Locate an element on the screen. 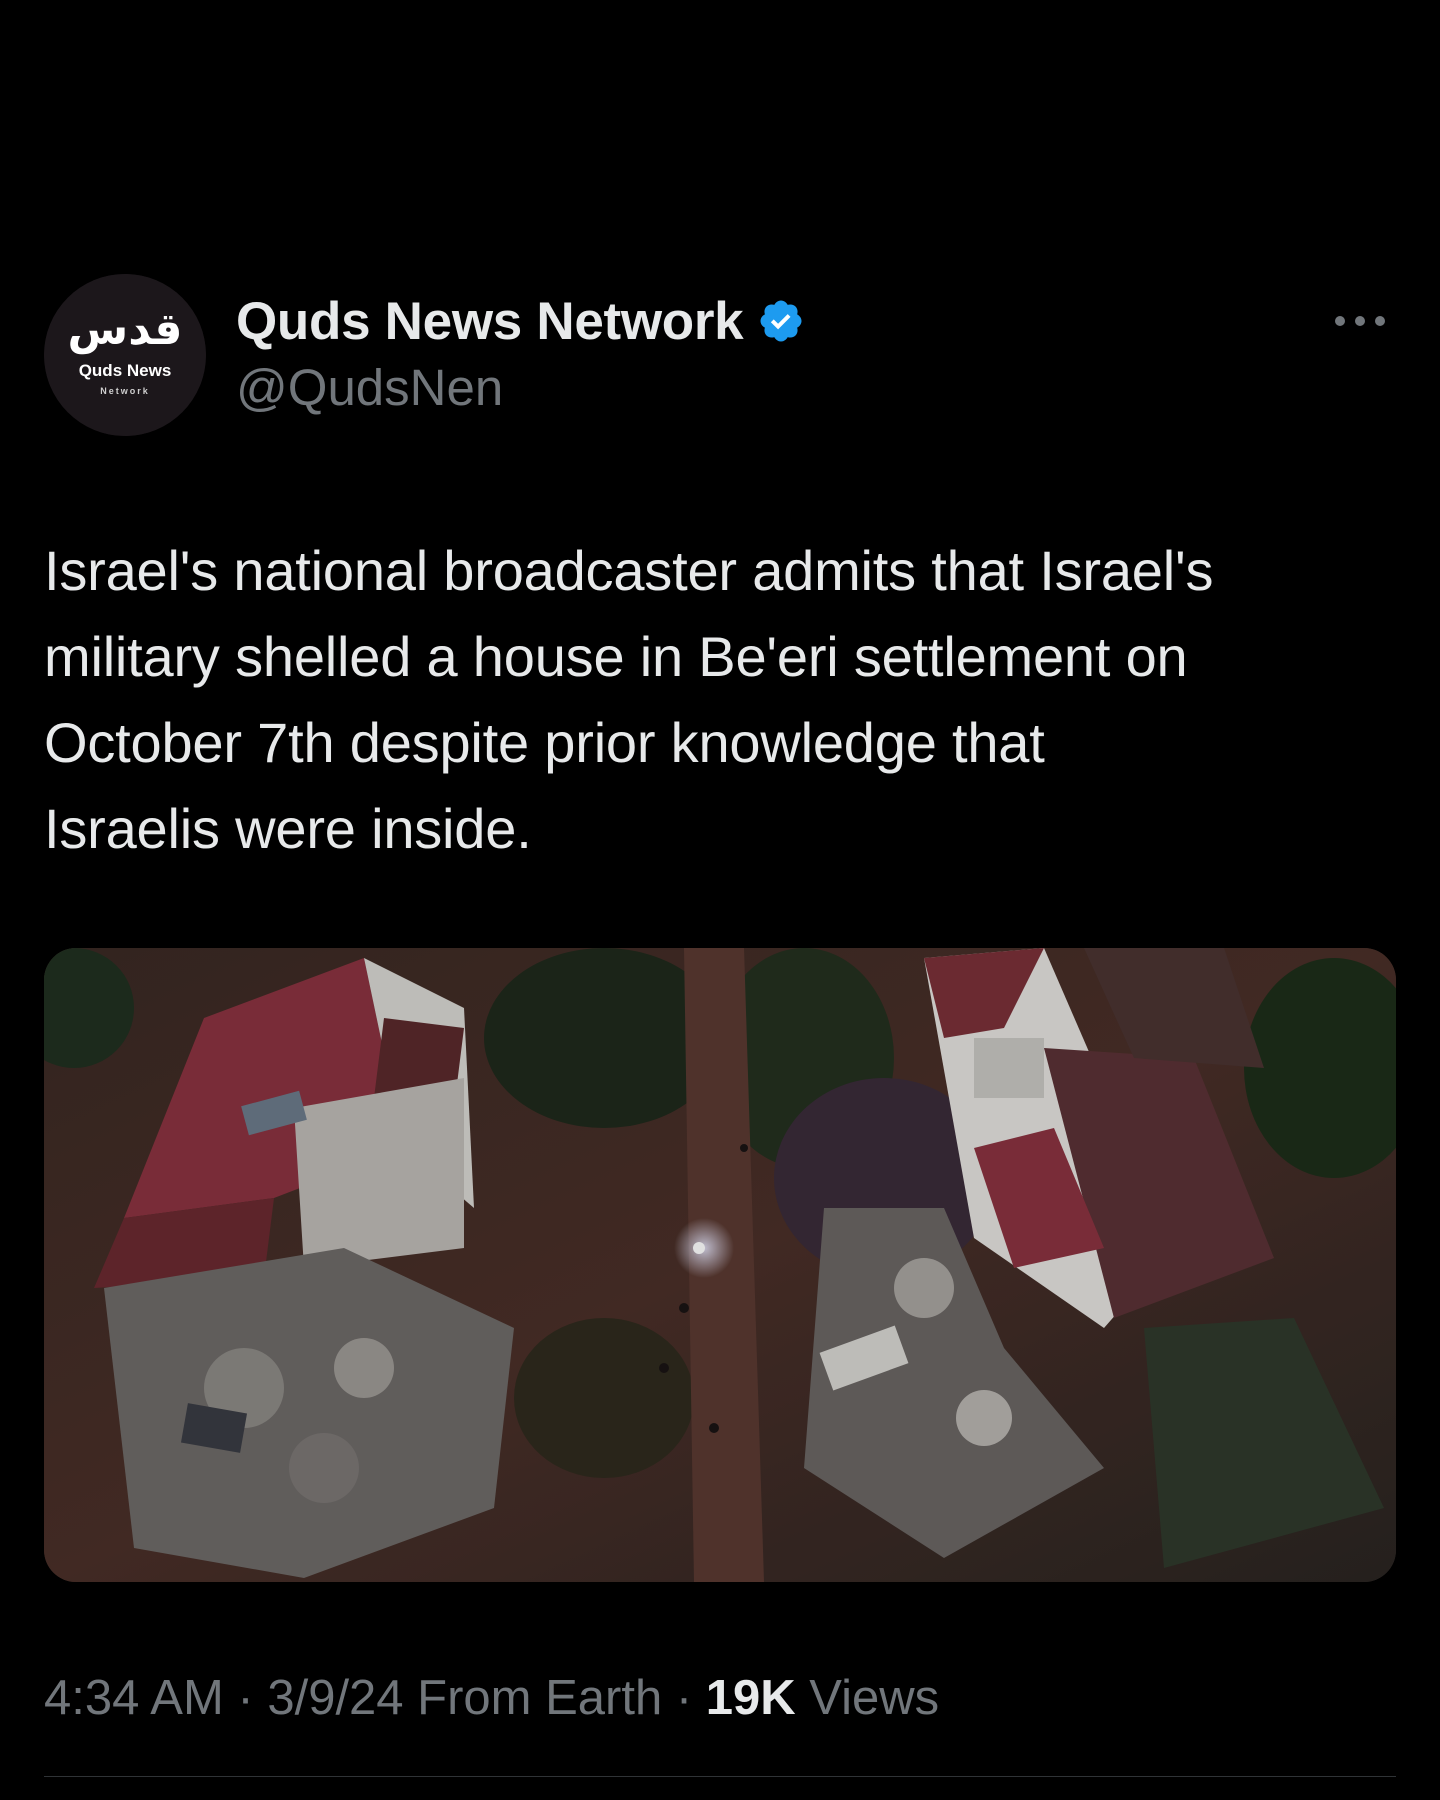 The height and width of the screenshot is (1800, 1440). avatar-caption-2: Network is located at coordinates (125, 391).